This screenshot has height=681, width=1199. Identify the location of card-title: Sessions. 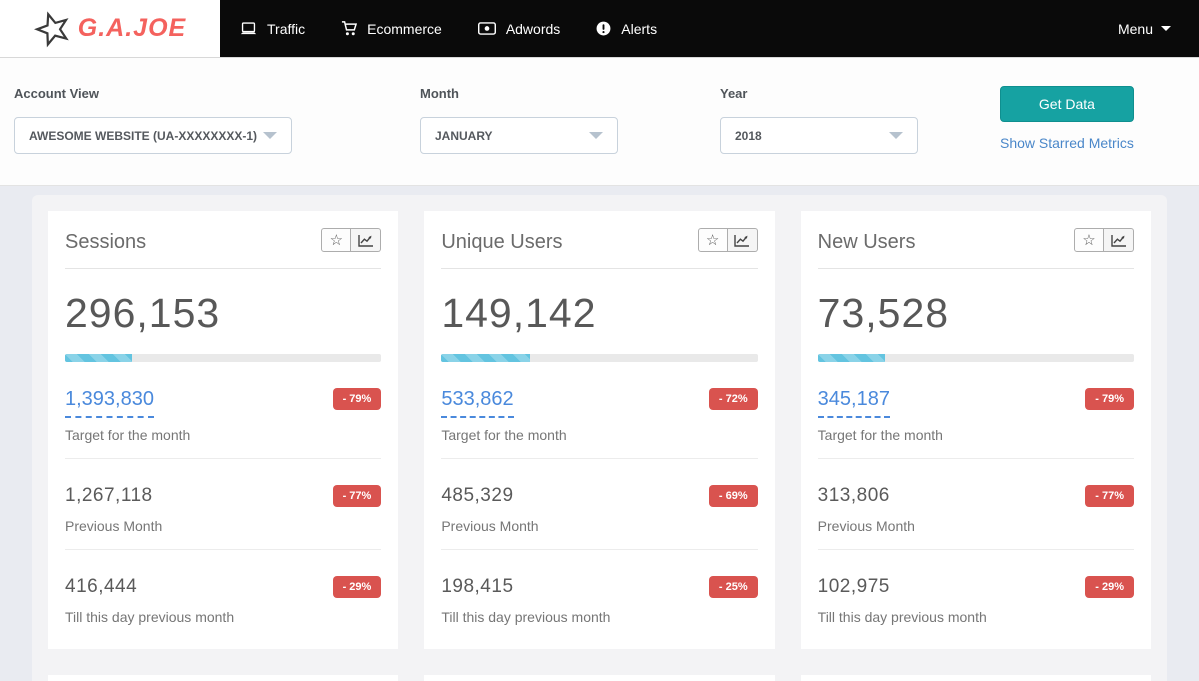
(106, 242).